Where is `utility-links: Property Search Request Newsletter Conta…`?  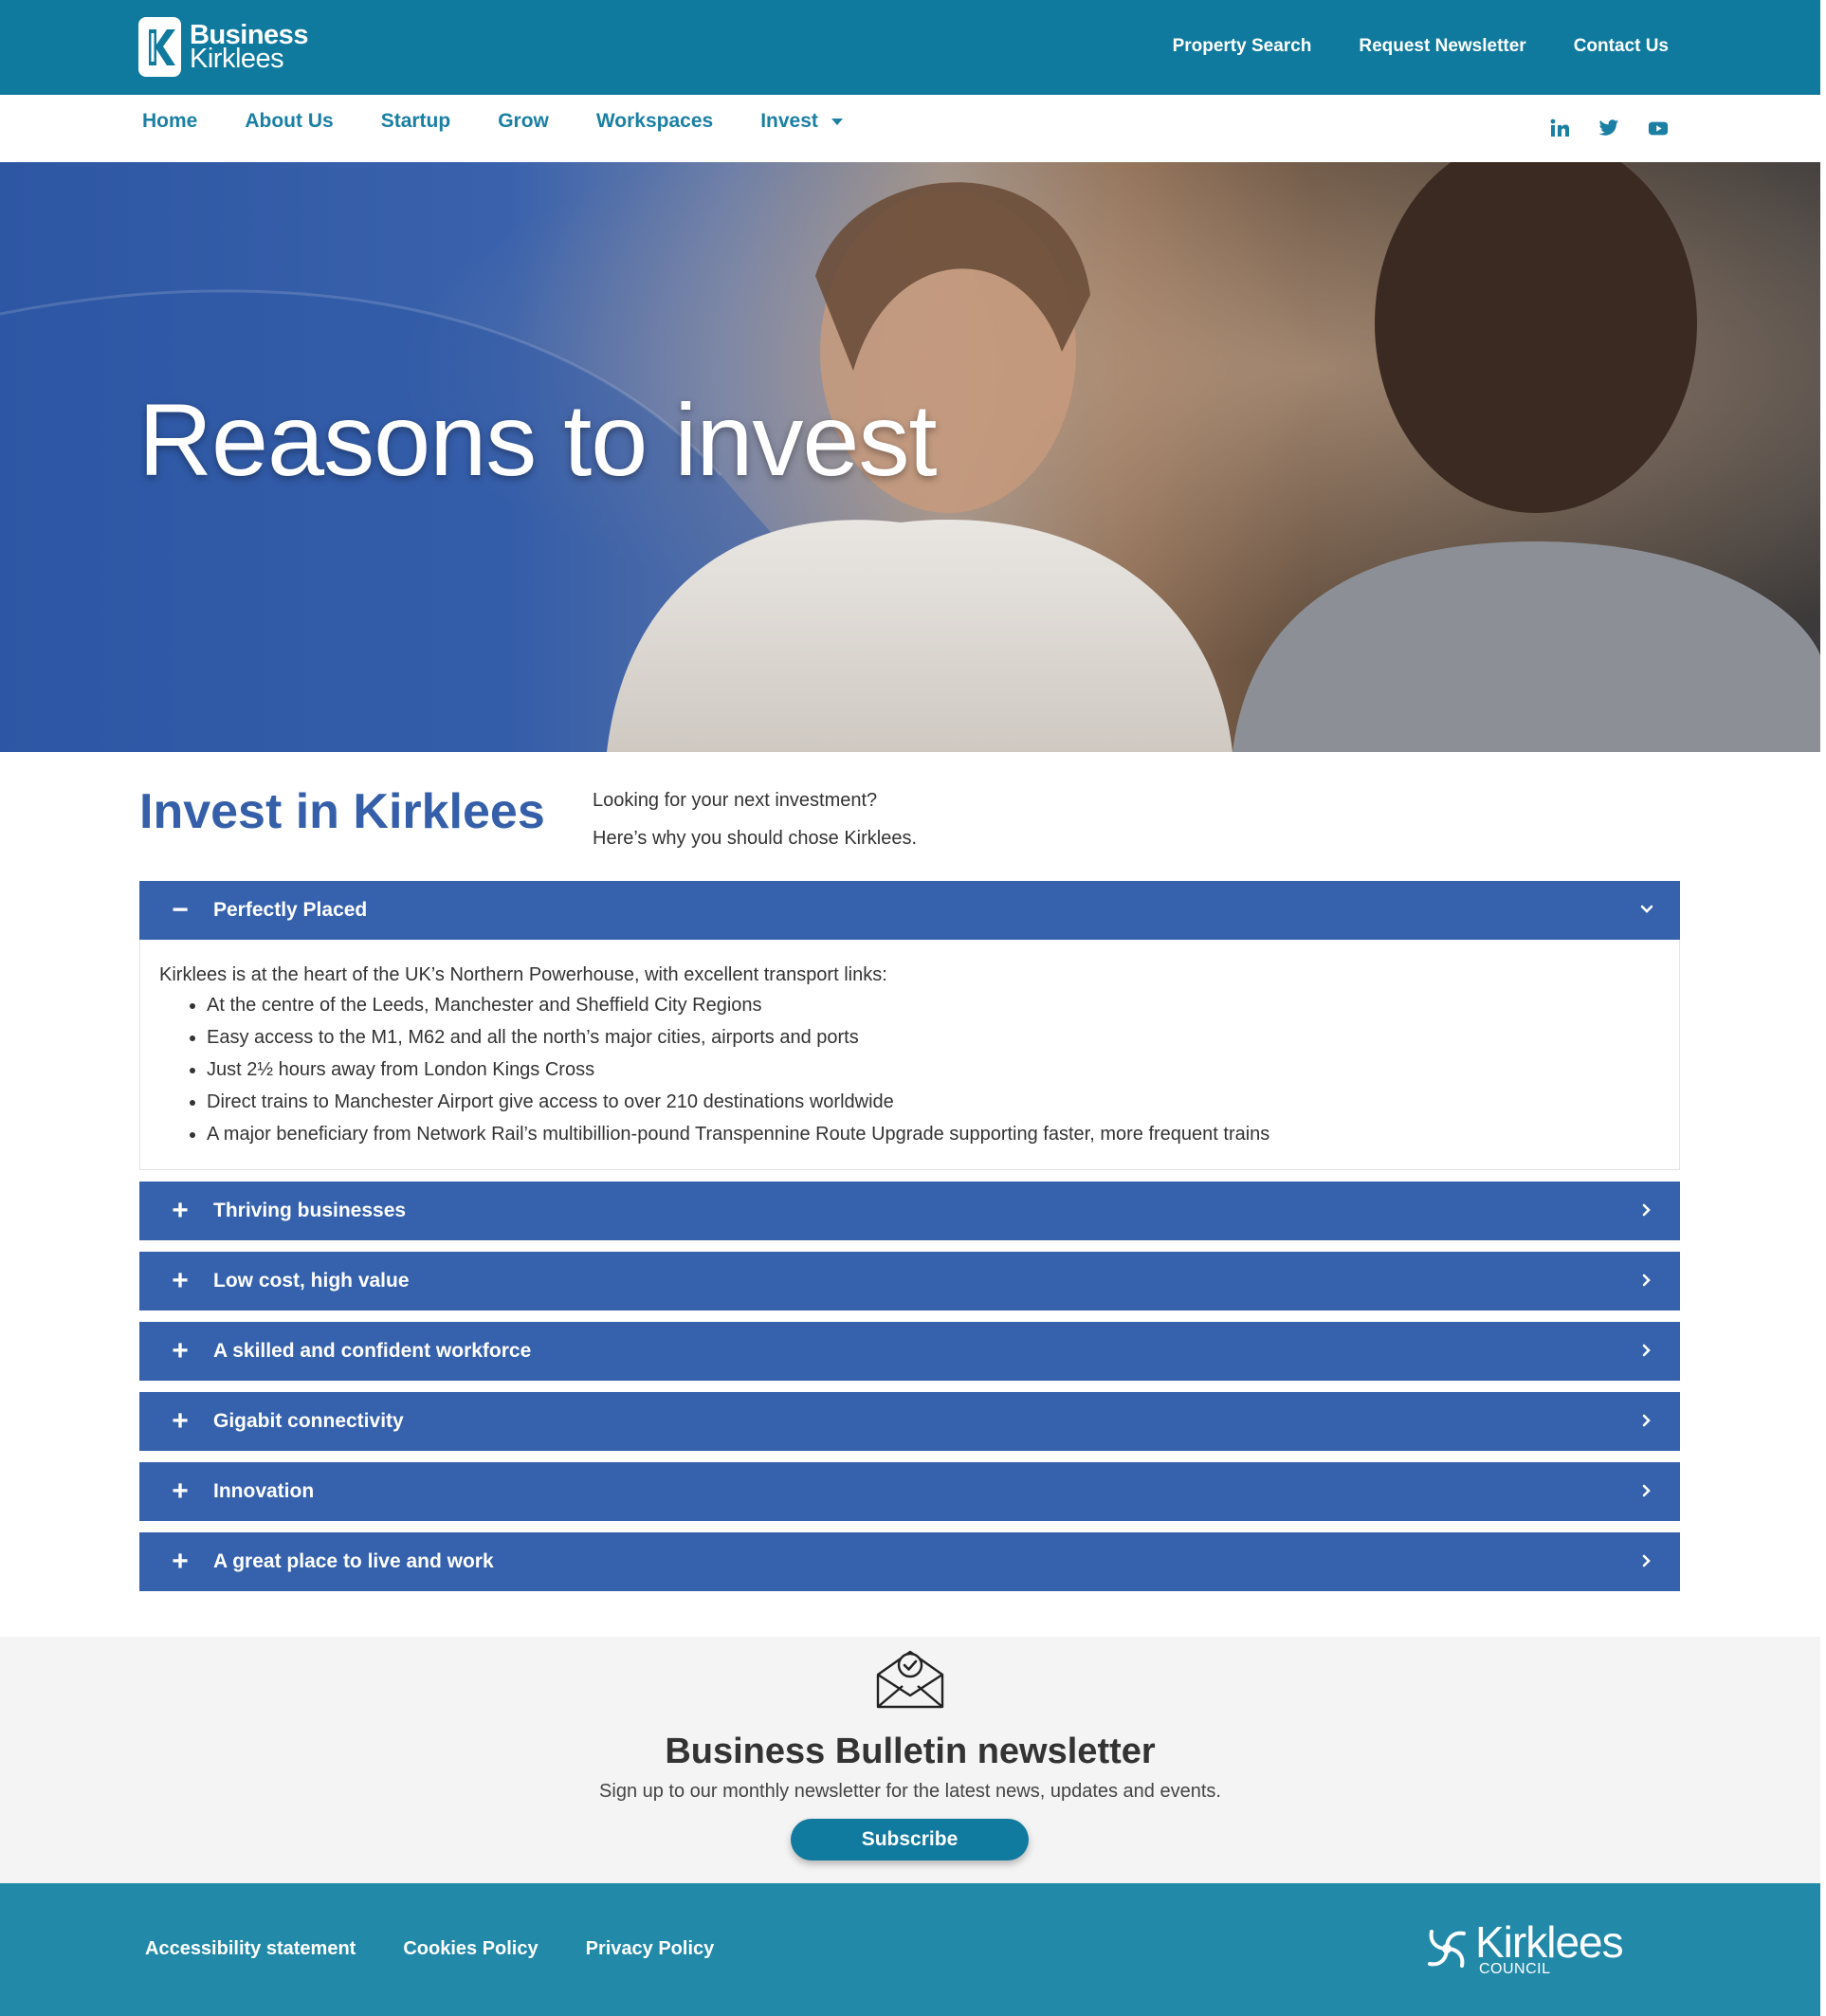 utility-links: Property Search Request Newsletter Conta… is located at coordinates (1421, 46).